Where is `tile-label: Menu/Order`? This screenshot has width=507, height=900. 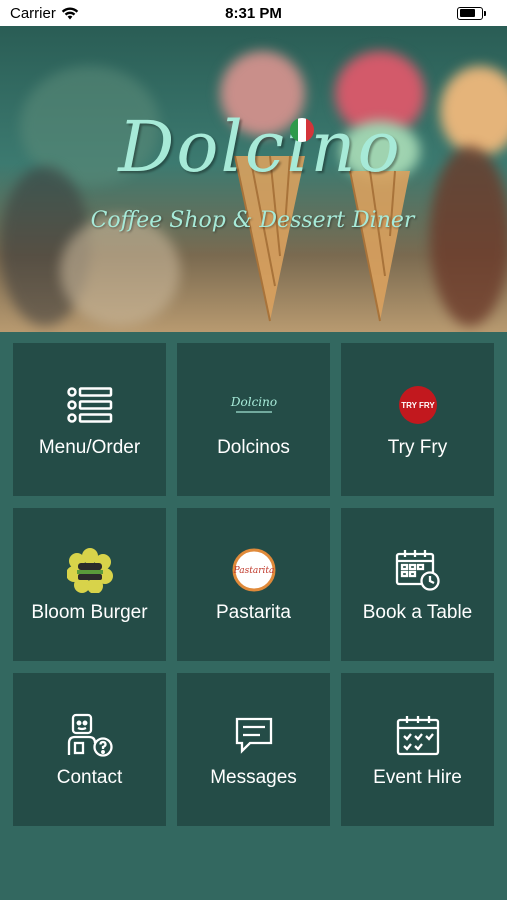 tile-label: Menu/Order is located at coordinates (89, 447).